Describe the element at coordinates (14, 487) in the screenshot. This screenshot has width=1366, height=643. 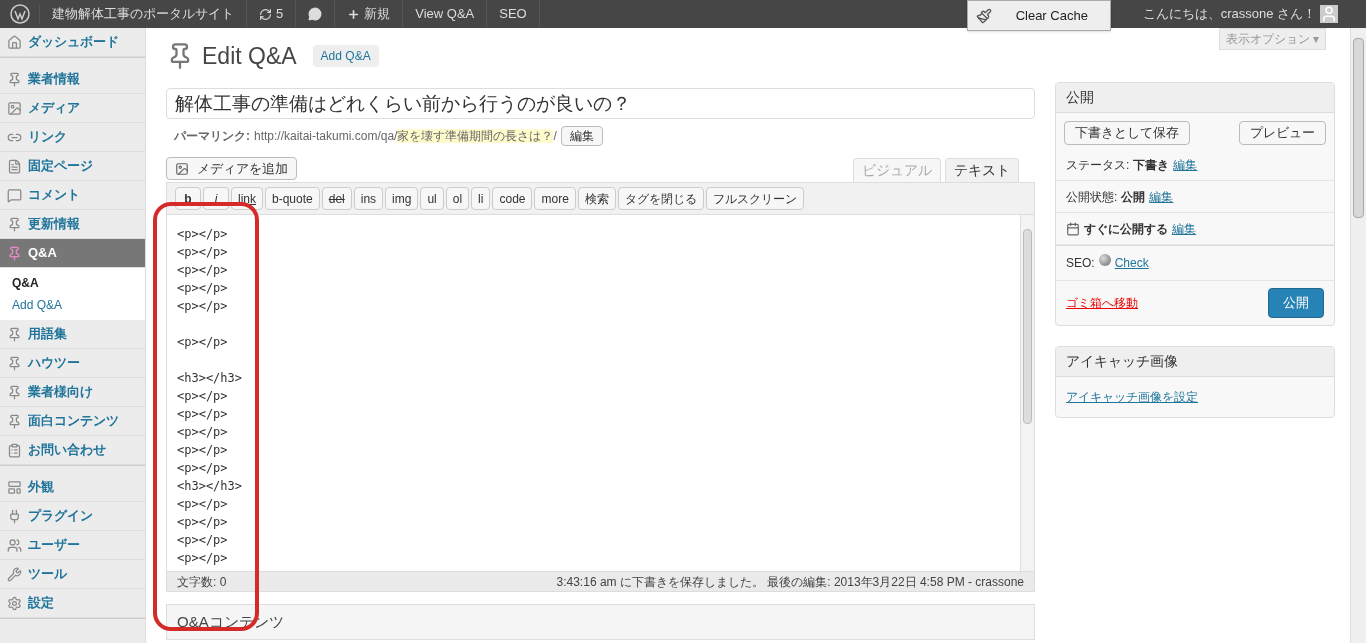
I see `layout-icon` at that location.